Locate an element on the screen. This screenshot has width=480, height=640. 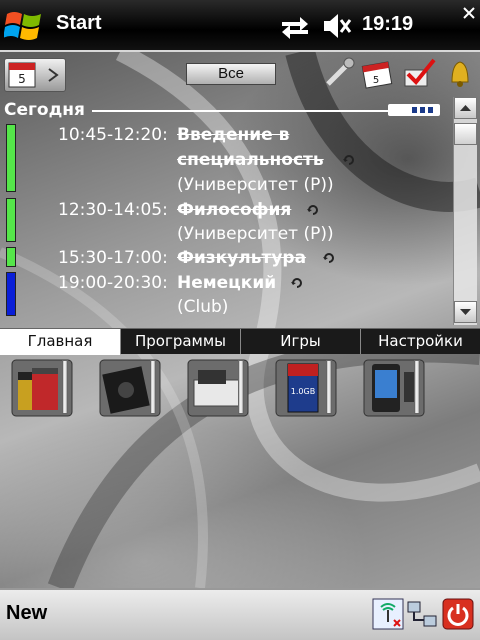
appointment-time: 12:30-14:05: is located at coordinates (113, 210).